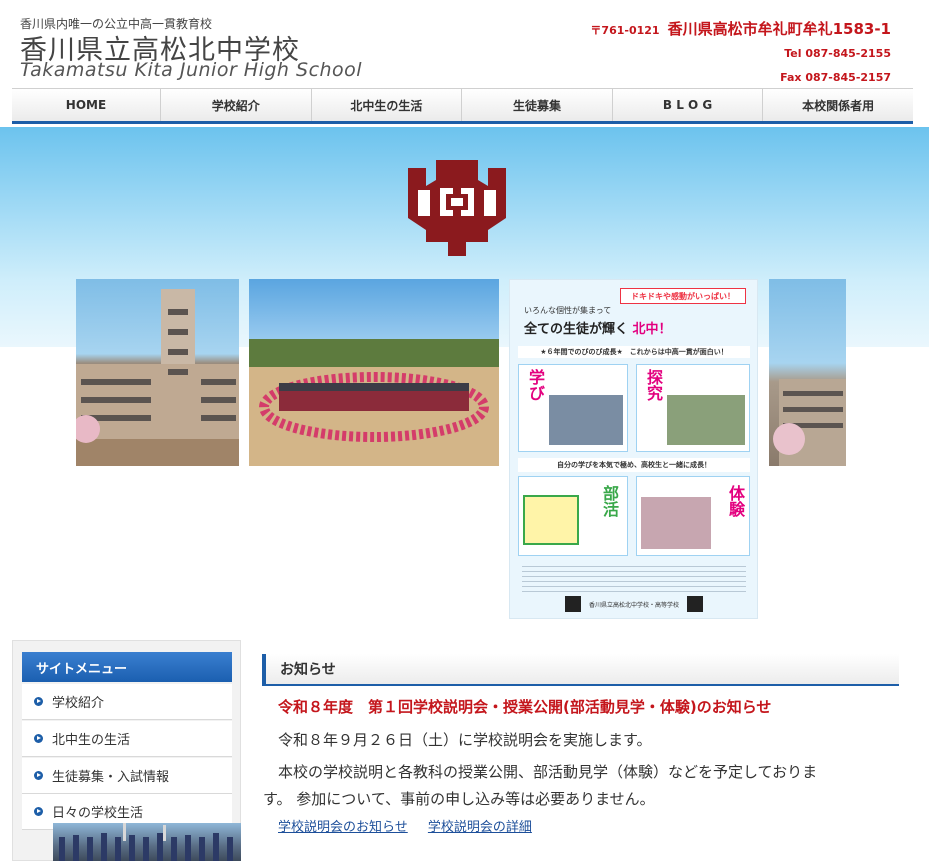 This screenshot has height=861, width=929. I want to click on nav-staff: 本校関係者用, so click(838, 105).